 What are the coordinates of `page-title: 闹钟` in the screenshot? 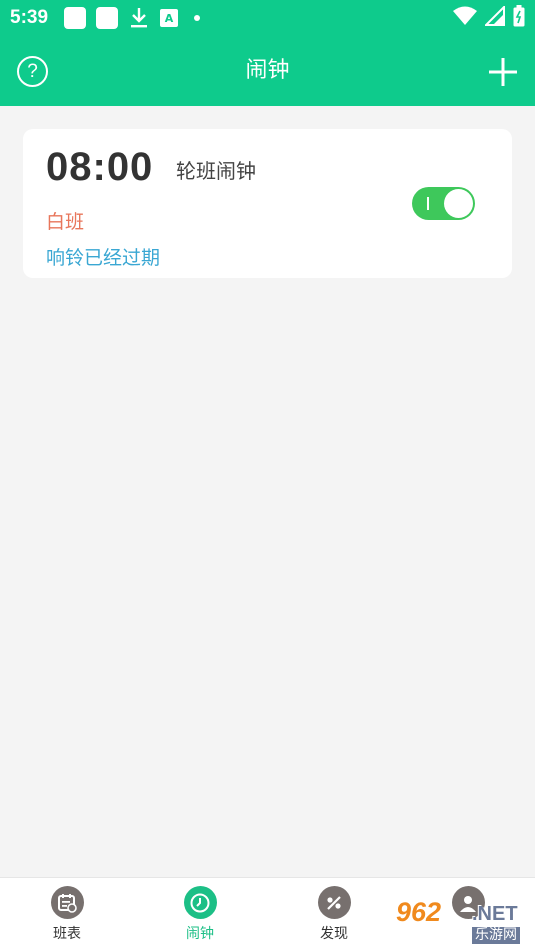 It's located at (267, 70).